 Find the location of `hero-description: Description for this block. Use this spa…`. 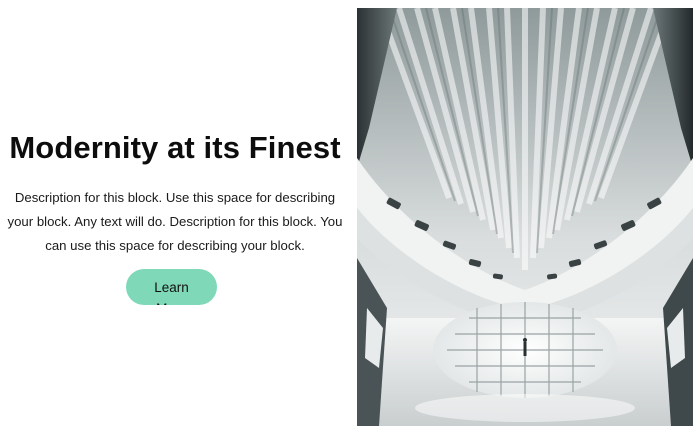

hero-description: Description for this block. Use this spa… is located at coordinates (175, 221).